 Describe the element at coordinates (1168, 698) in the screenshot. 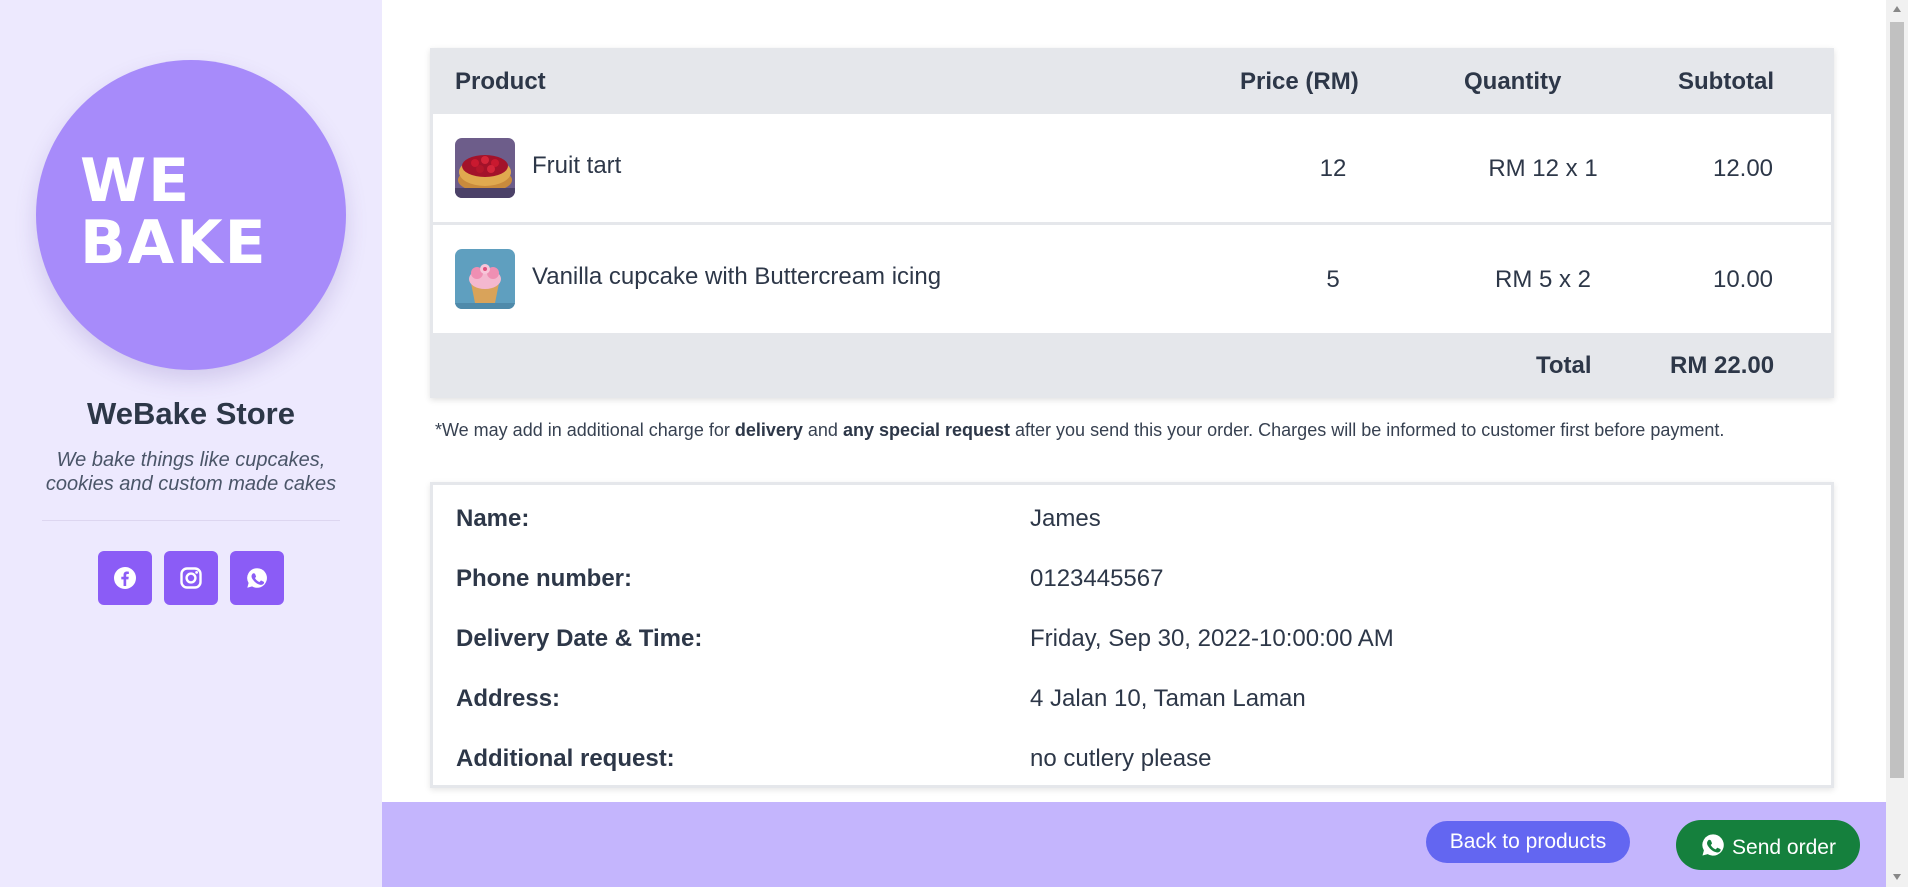

I see `detail-value-address: 4 Jalan 10, Taman Laman` at that location.